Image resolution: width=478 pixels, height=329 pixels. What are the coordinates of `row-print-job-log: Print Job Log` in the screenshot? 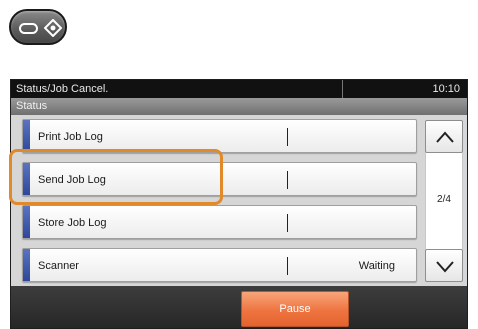 It's located at (219, 136).